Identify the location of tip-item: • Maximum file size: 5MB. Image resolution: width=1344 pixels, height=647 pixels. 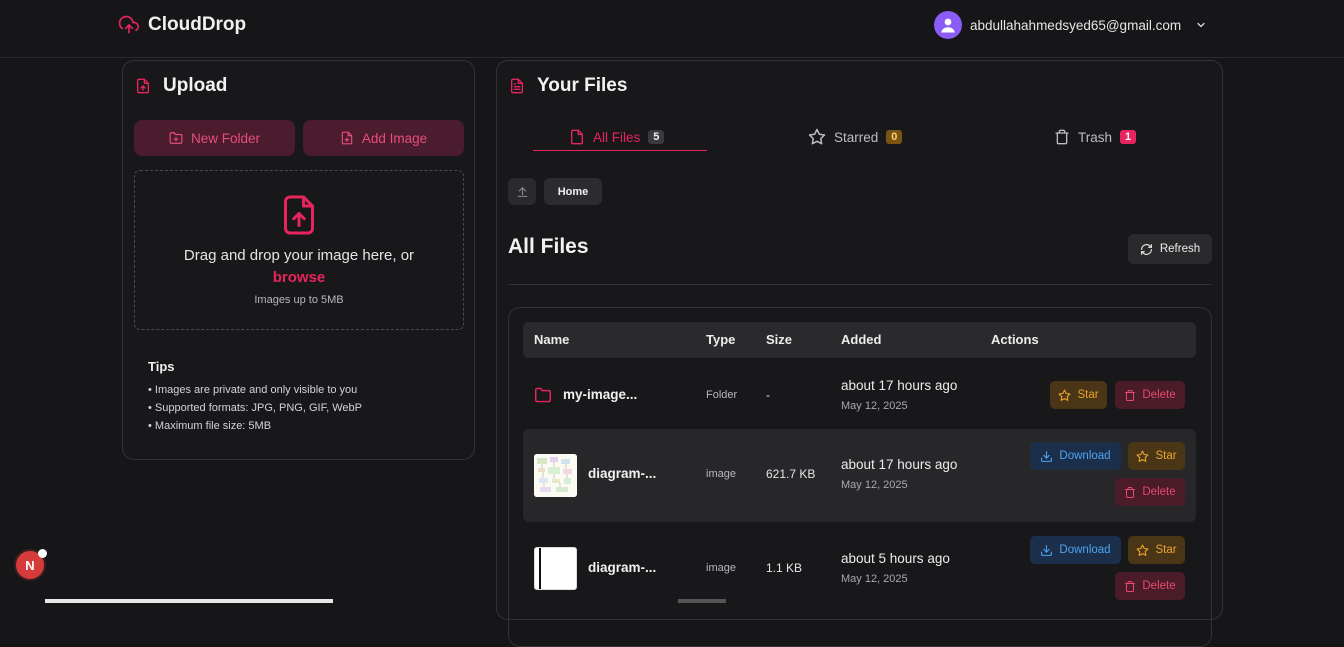
(210, 426).